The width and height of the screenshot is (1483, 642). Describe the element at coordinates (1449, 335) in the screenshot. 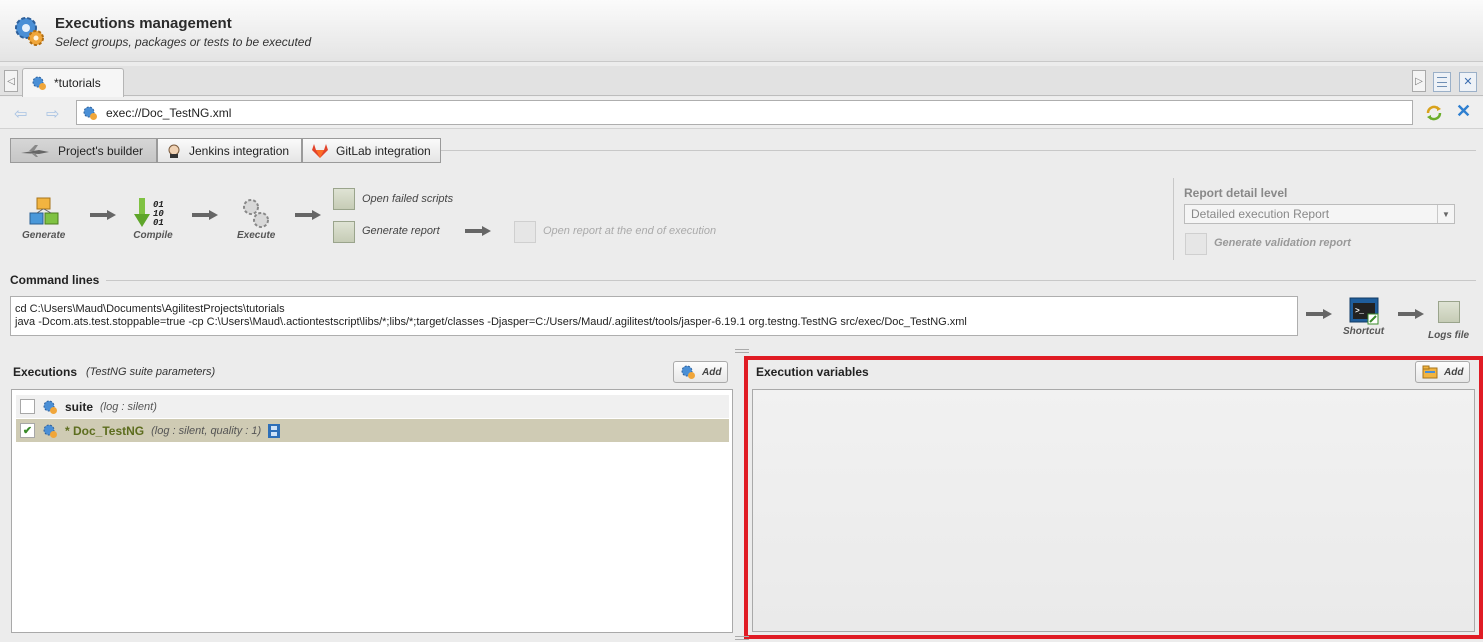

I see `logs-file-label: Logs file` at that location.